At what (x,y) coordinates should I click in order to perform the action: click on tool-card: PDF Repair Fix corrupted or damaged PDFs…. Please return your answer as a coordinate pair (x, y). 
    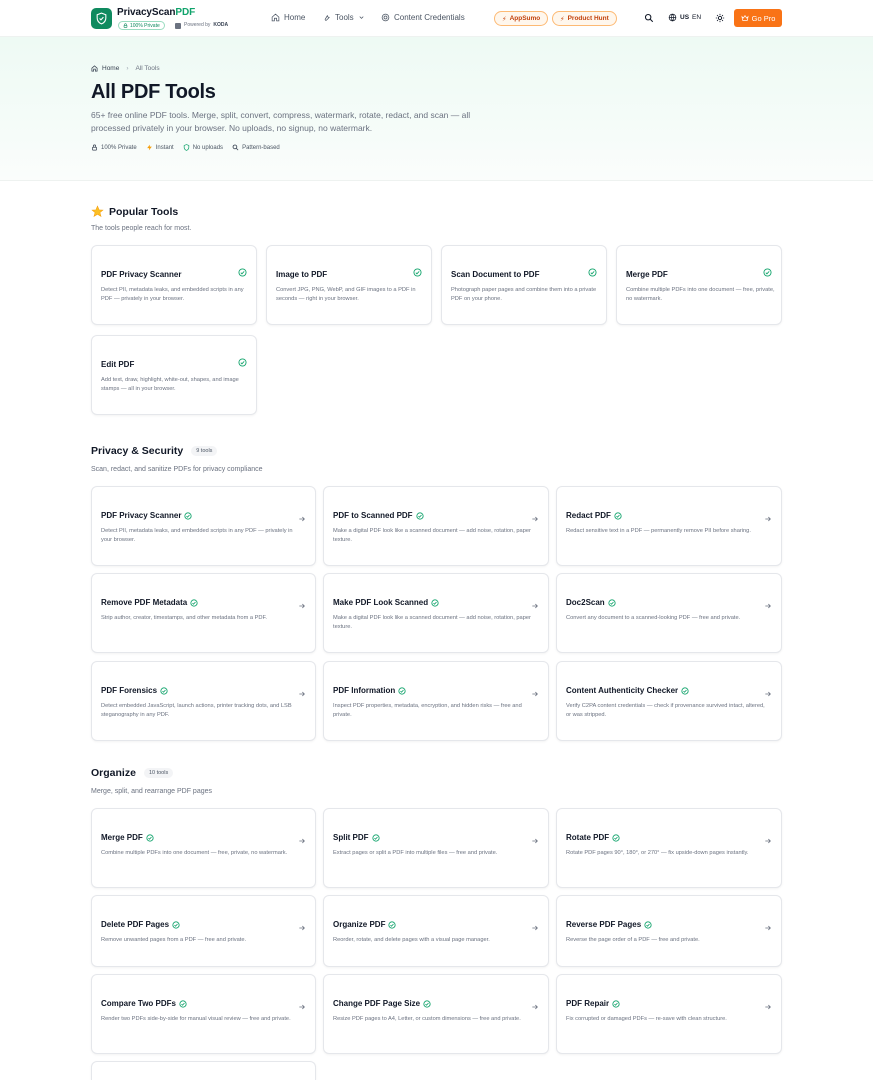
    Looking at the image, I should click on (669, 1014).